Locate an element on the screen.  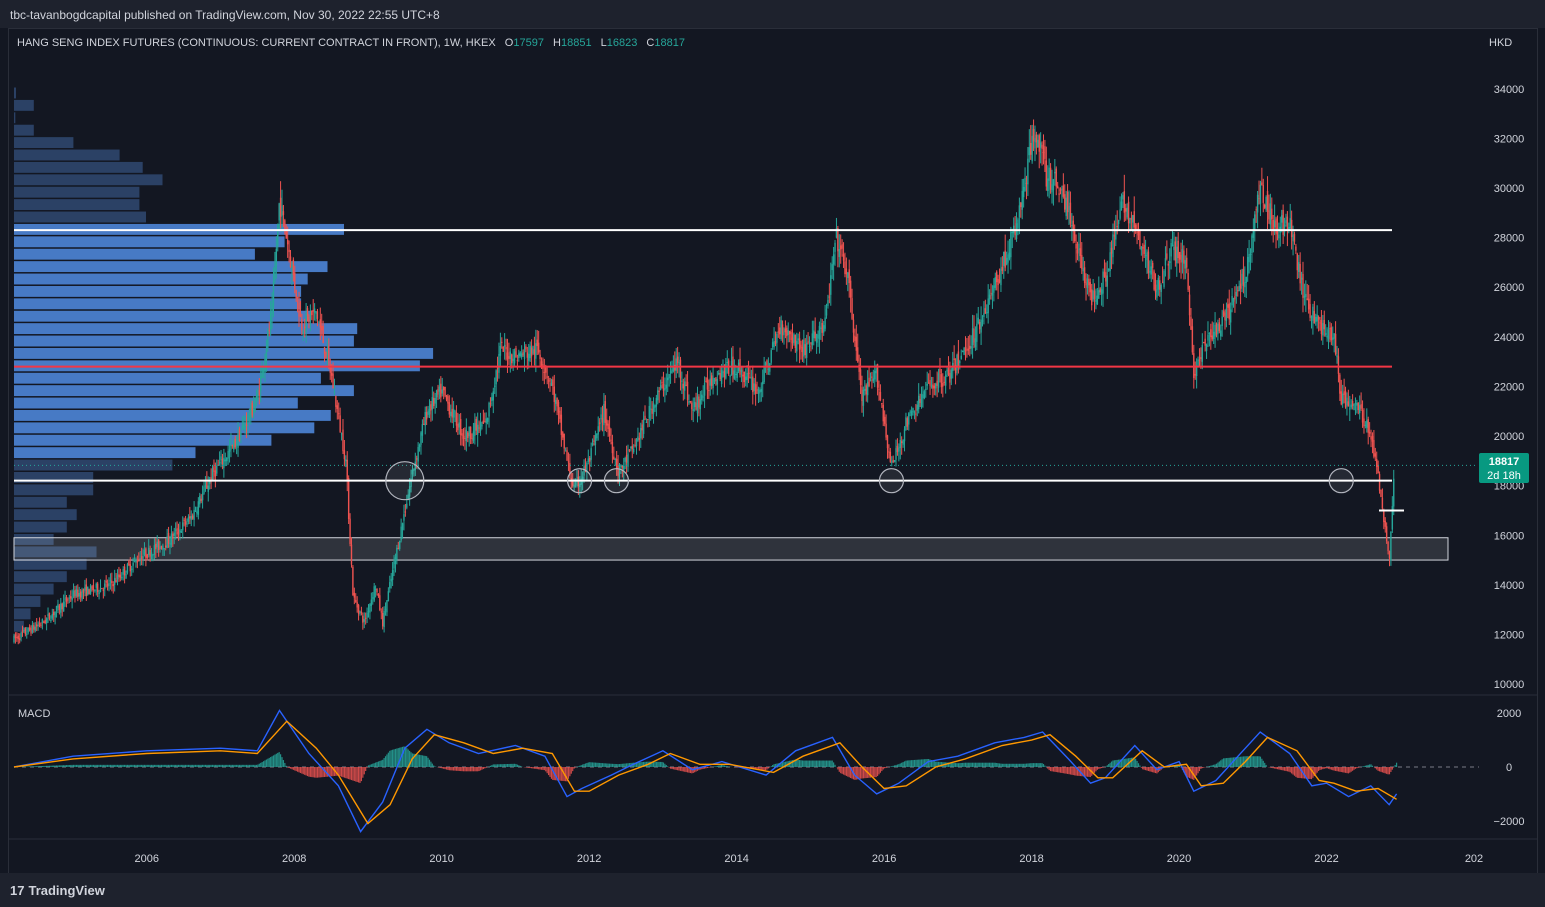
tradingview-logo: 17 TradingView is located at coordinates (57, 890).